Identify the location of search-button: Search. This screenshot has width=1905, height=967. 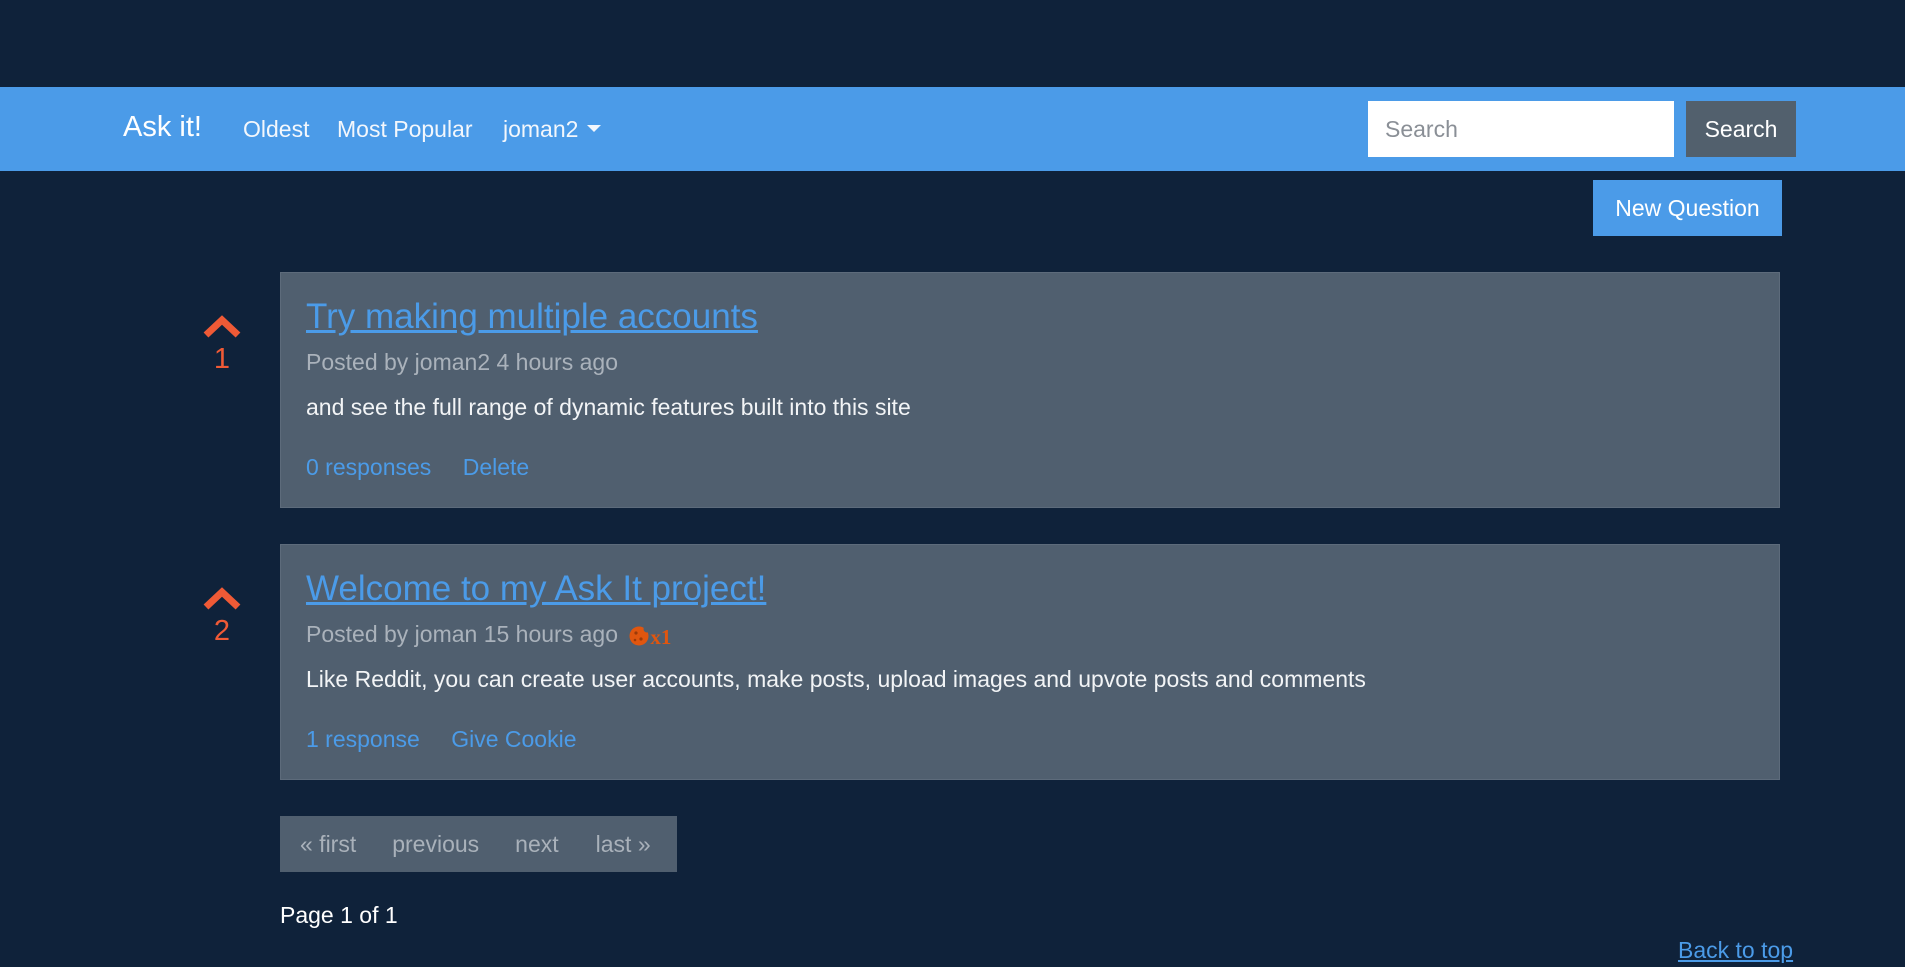
(1741, 129).